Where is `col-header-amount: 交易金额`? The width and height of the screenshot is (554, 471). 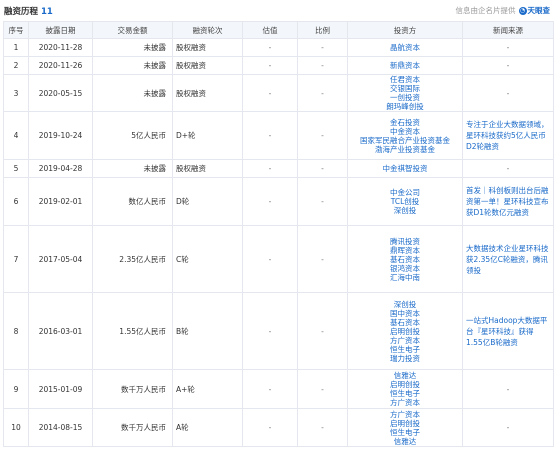 col-header-amount: 交易金额 is located at coordinates (132, 30).